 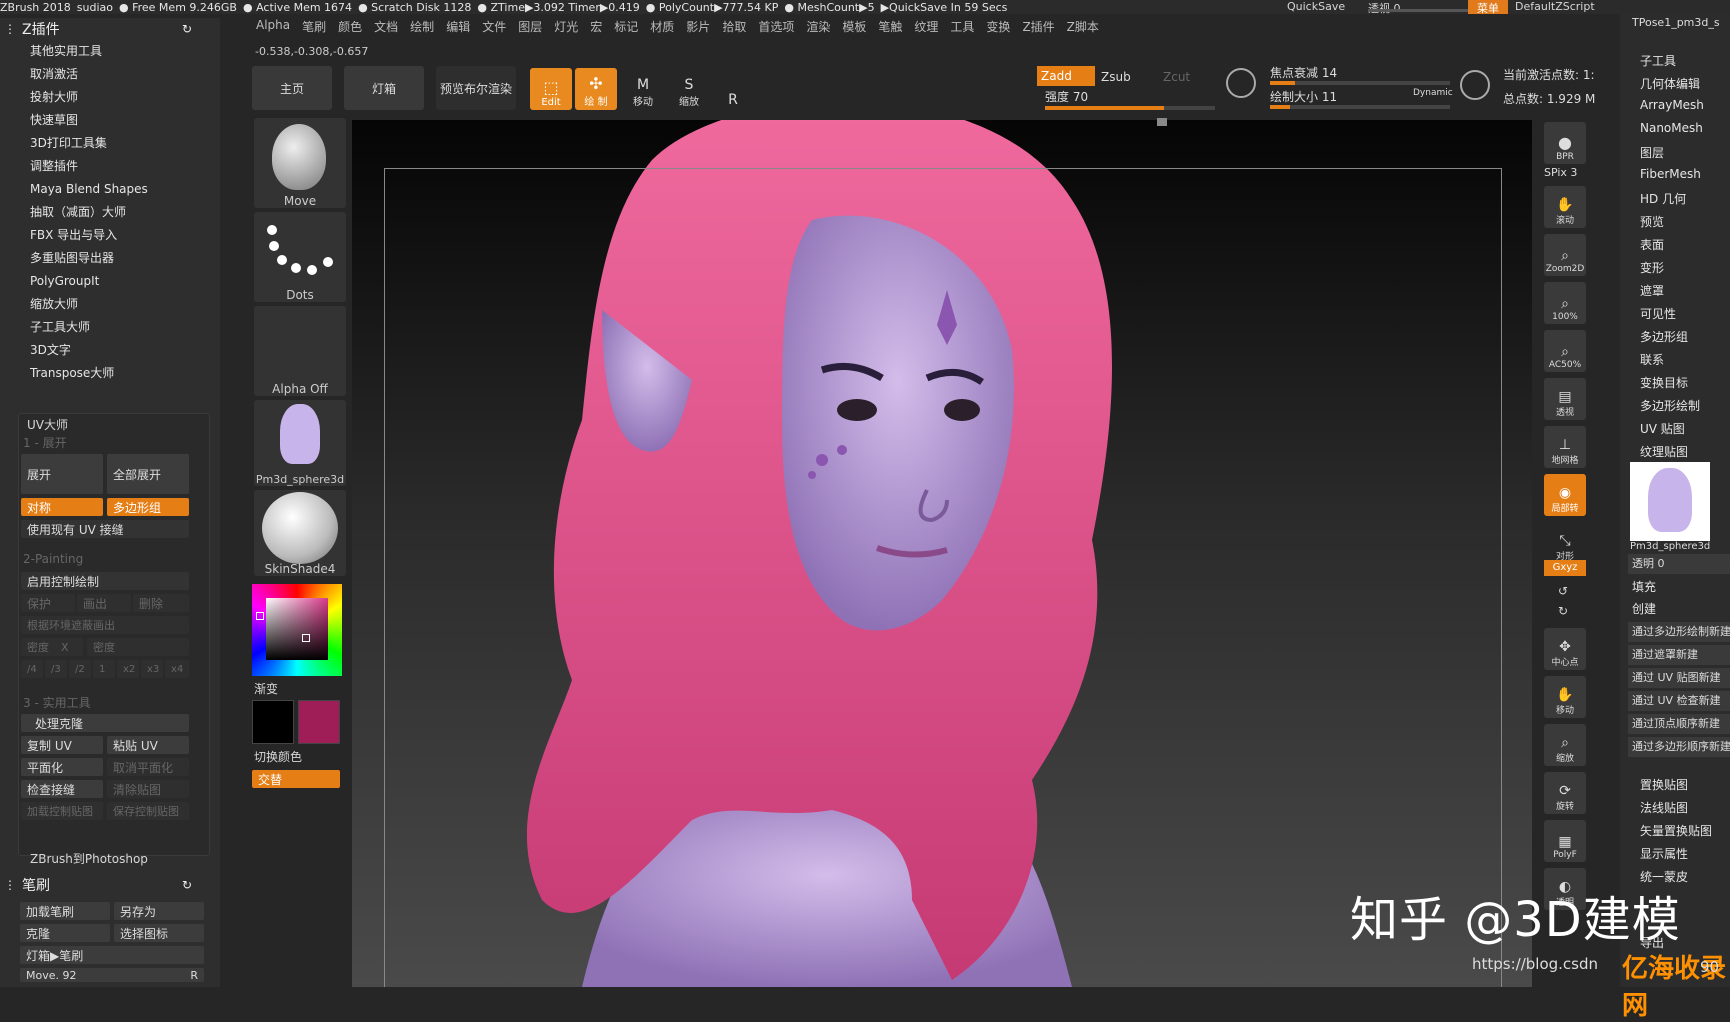 I want to click on copy-uvs-button: 复制 UV, so click(x=62, y=745).